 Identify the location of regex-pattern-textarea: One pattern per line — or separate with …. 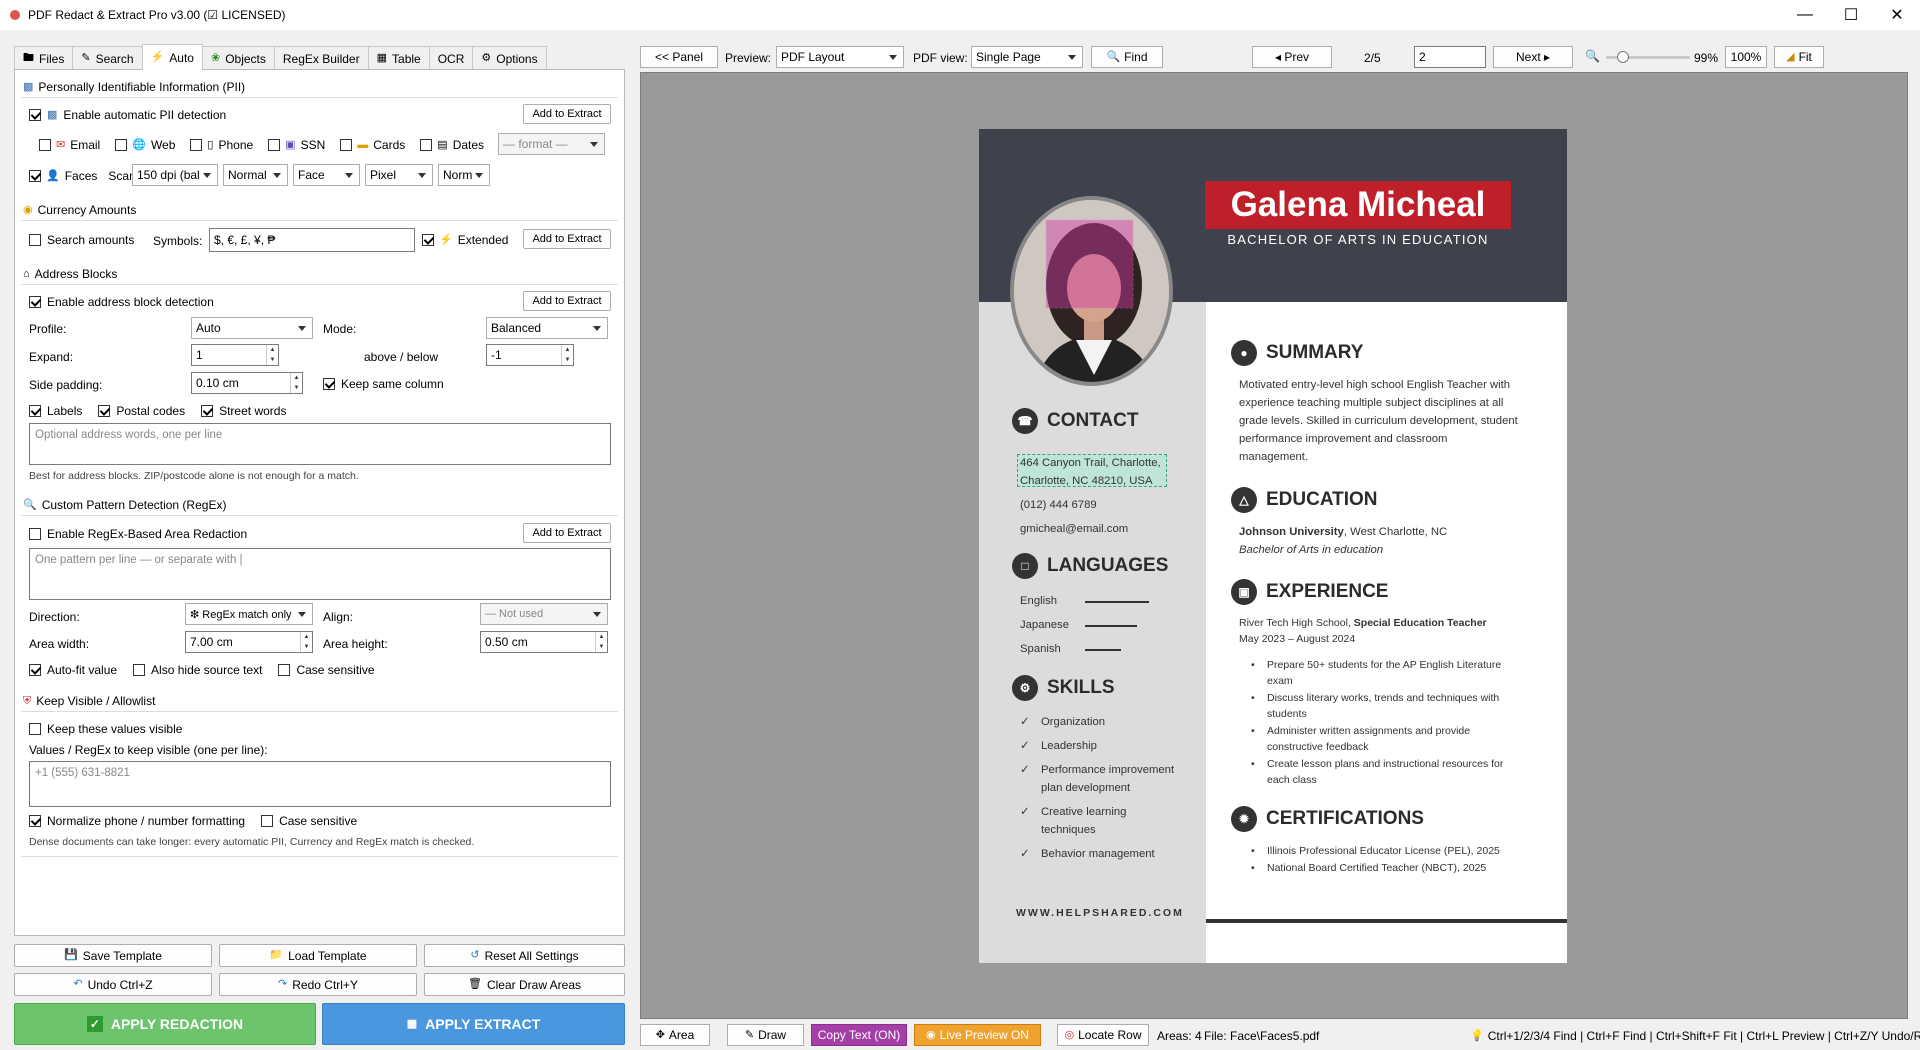
(320, 574).